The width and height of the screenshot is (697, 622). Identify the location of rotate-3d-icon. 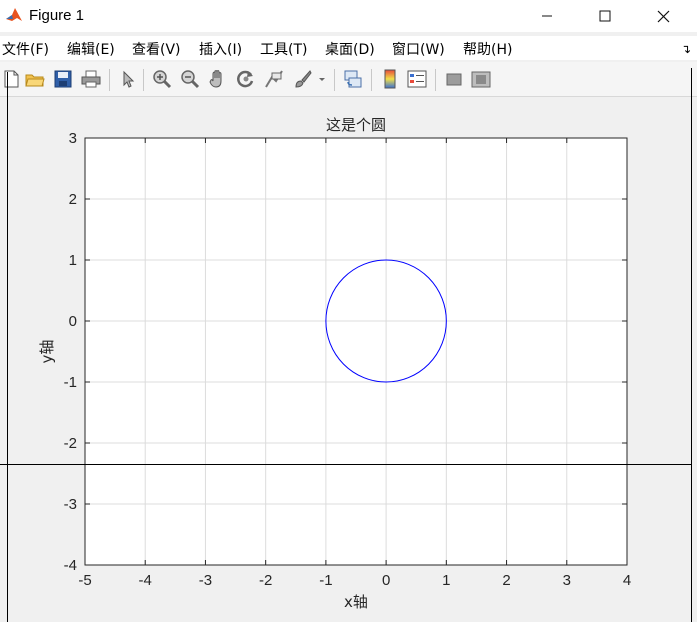
(245, 79).